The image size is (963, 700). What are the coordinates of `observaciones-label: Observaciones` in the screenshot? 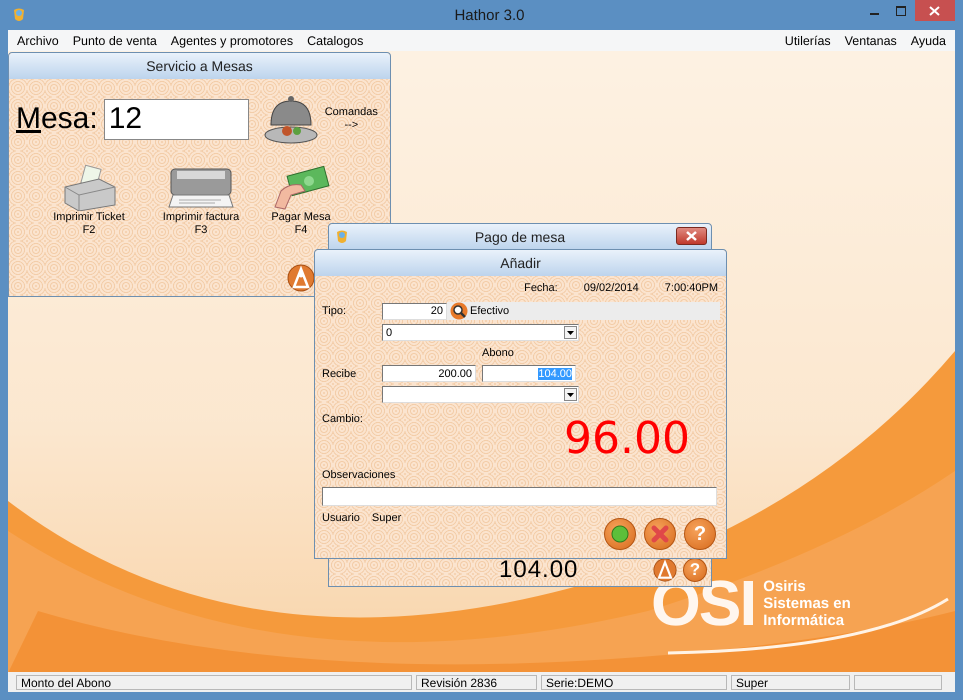 It's located at (359, 475).